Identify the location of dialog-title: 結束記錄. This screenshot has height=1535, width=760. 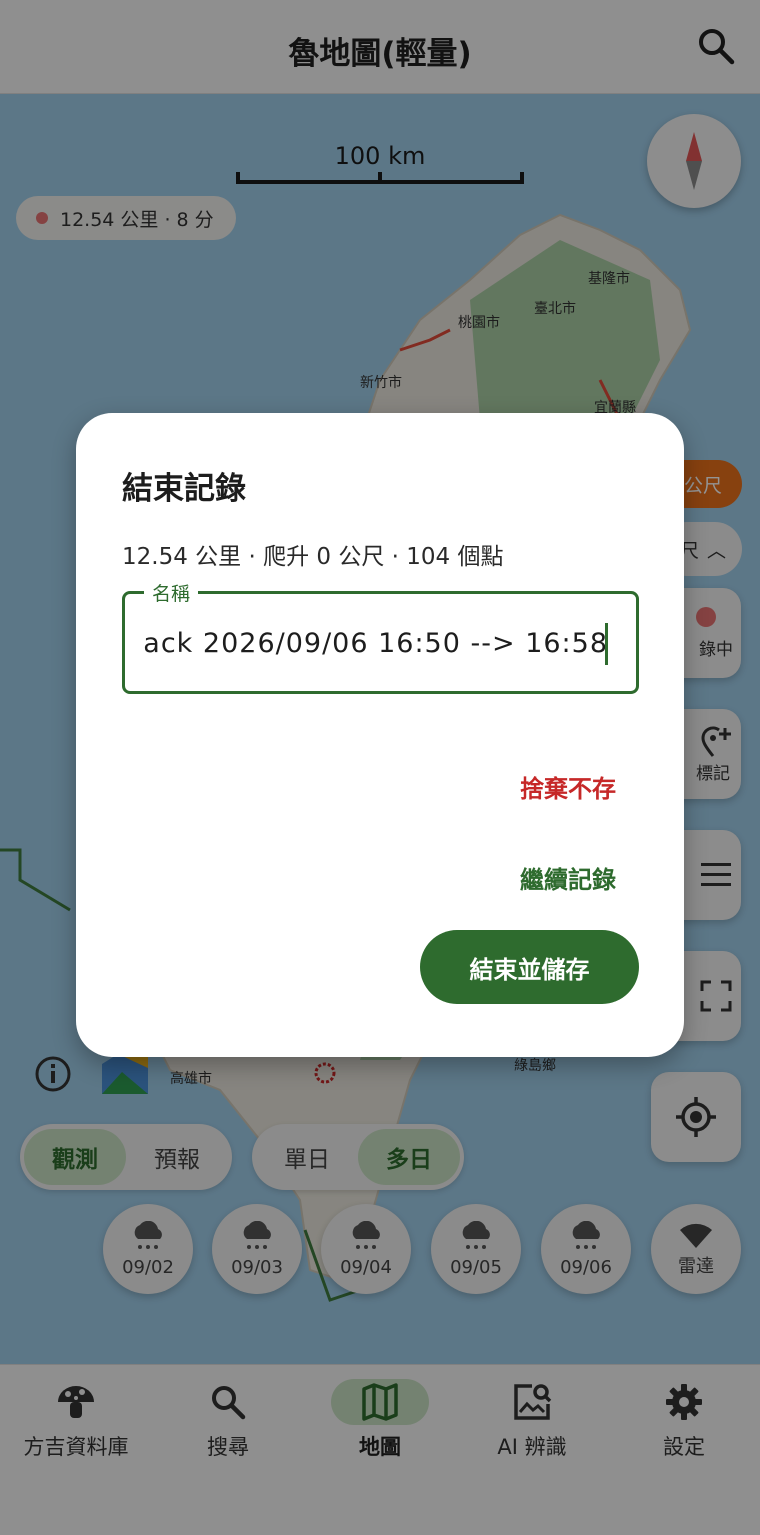
(184, 489).